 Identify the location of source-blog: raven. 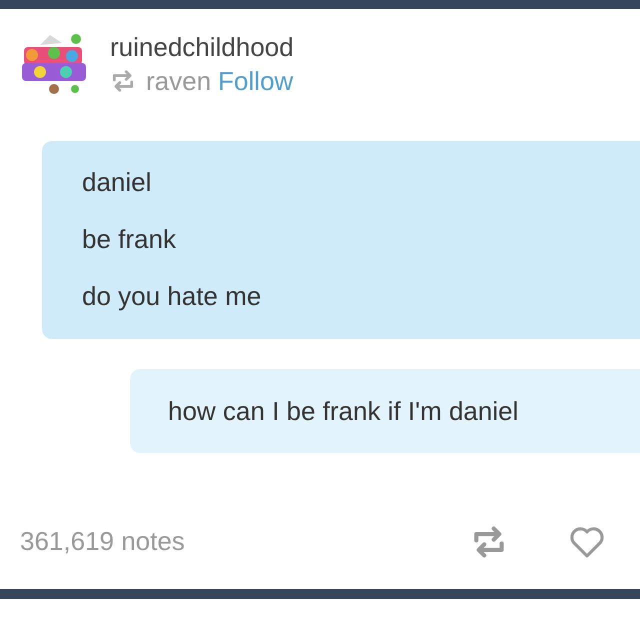
(179, 81).